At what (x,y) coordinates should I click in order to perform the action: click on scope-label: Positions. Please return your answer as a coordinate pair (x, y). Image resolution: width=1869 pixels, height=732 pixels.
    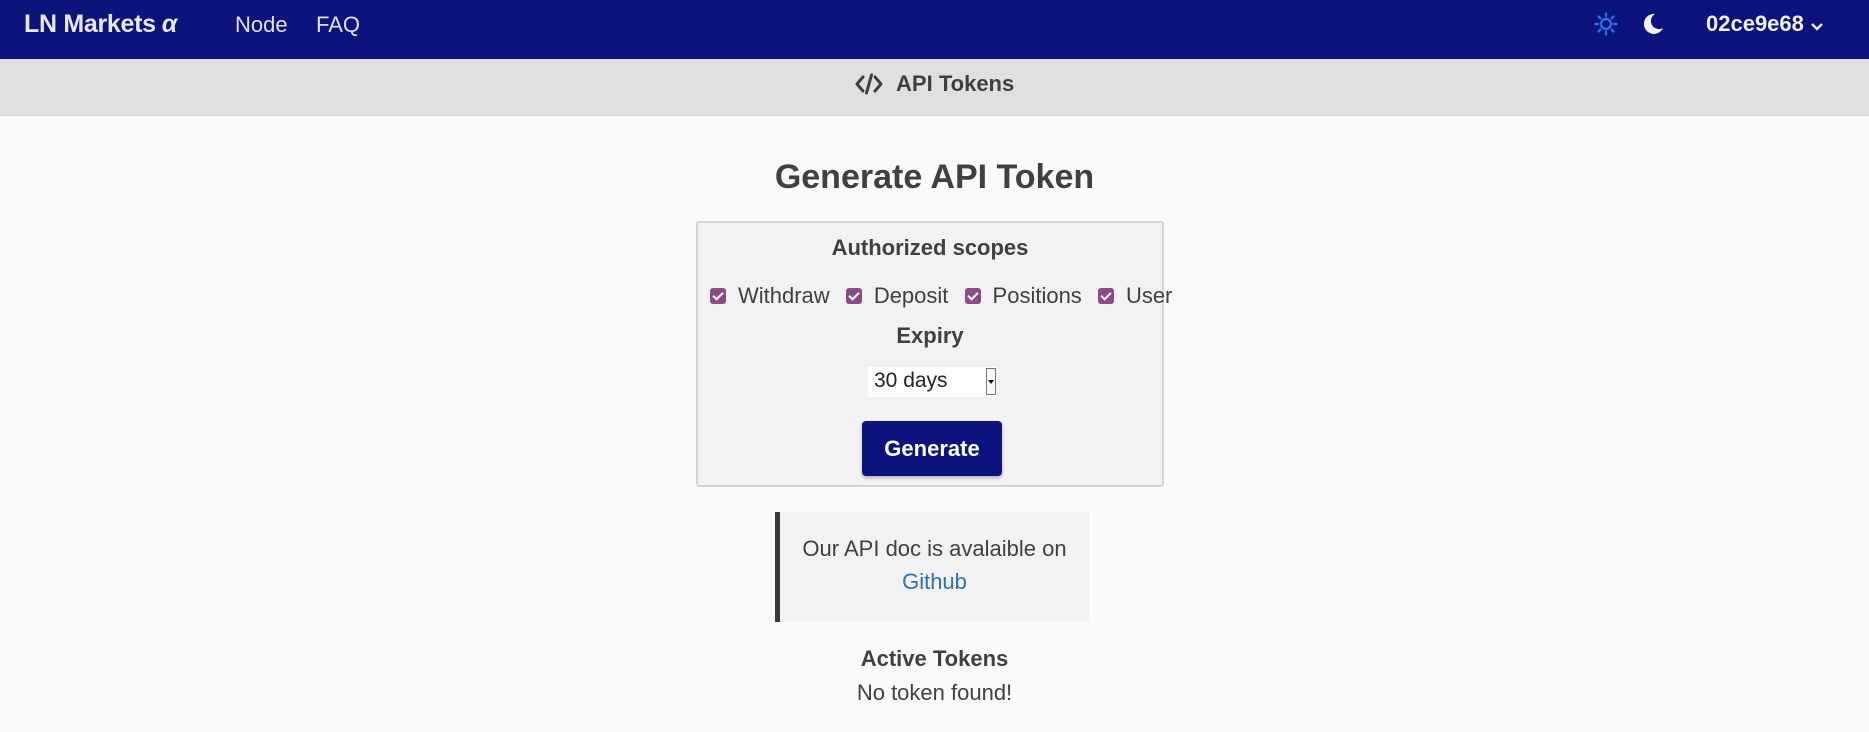
    Looking at the image, I should click on (1037, 295).